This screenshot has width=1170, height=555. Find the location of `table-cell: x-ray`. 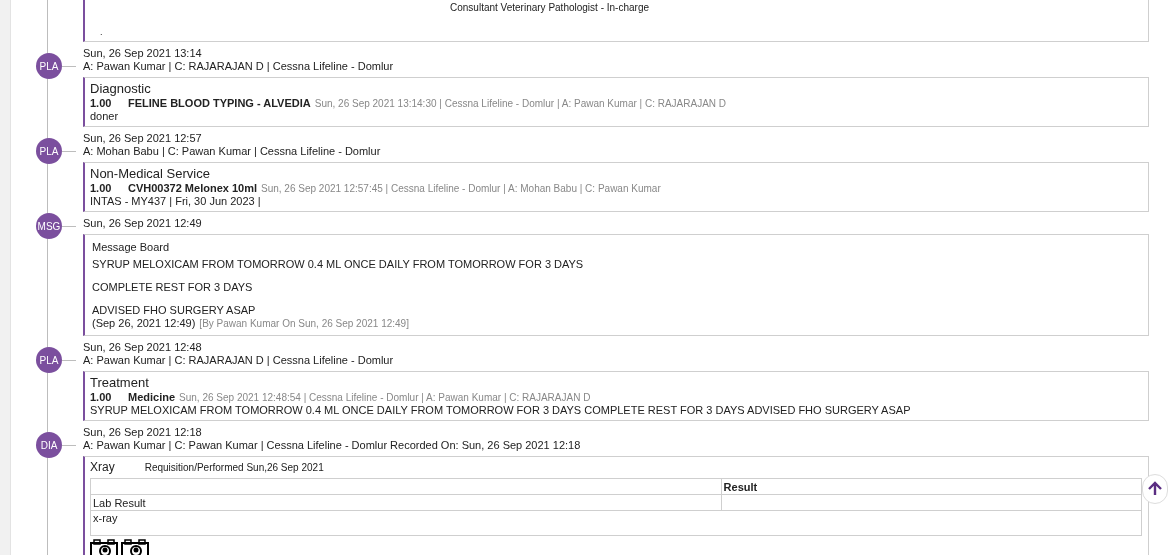

table-cell: x-ray is located at coordinates (616, 523).